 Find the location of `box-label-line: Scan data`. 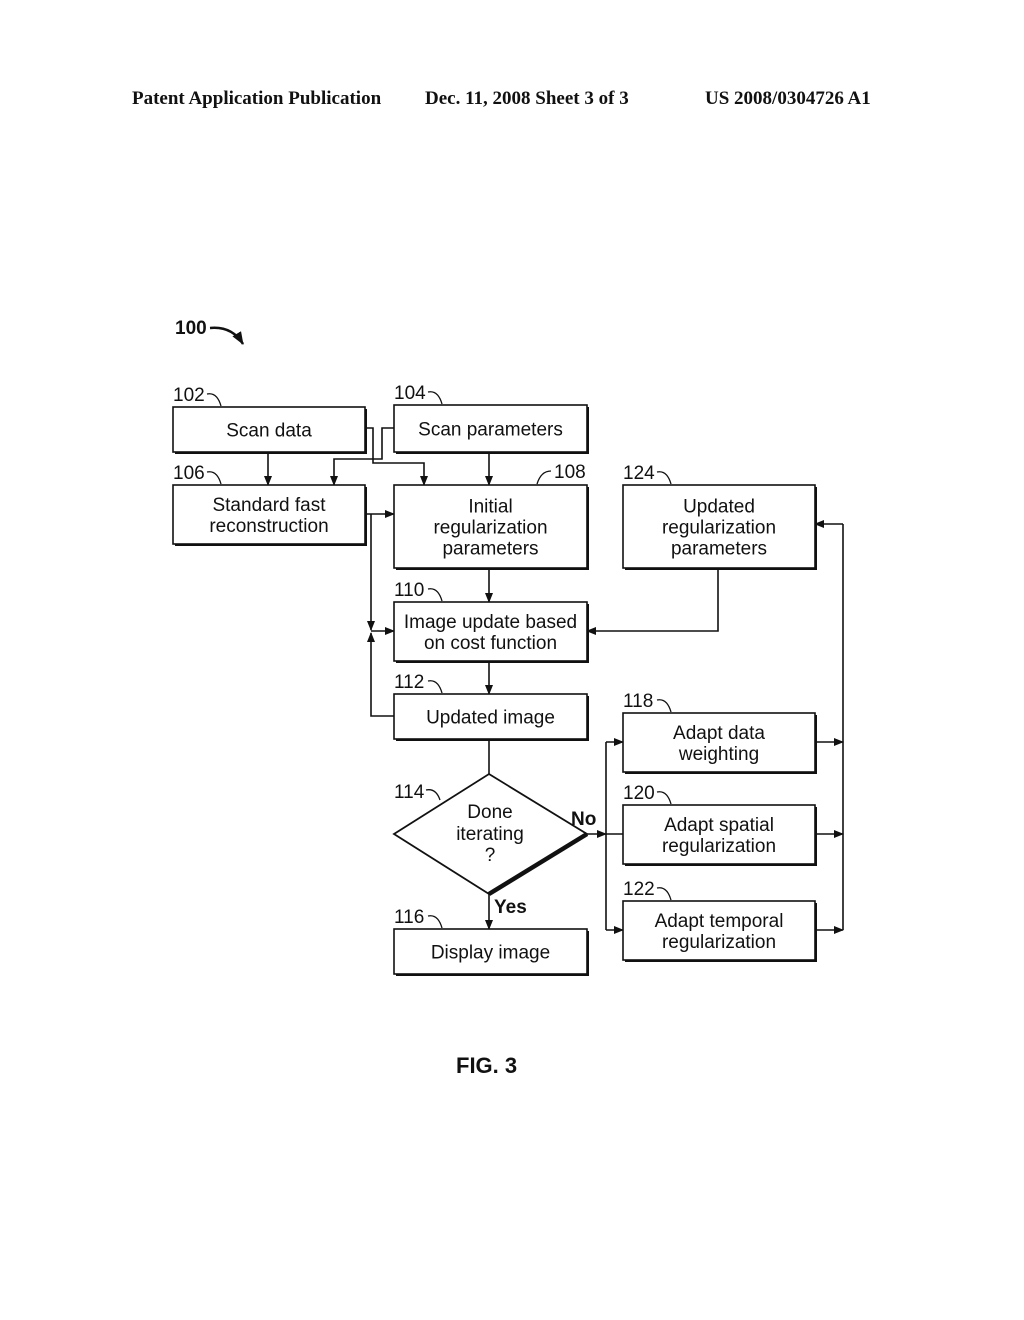

box-label-line: Scan data is located at coordinates (269, 431).